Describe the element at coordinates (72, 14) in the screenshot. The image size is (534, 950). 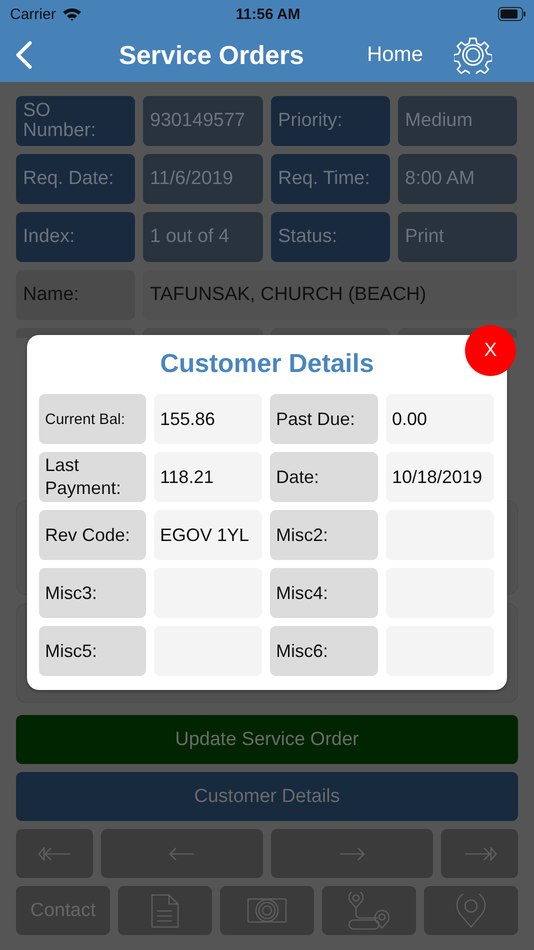
I see `wifi-icon` at that location.